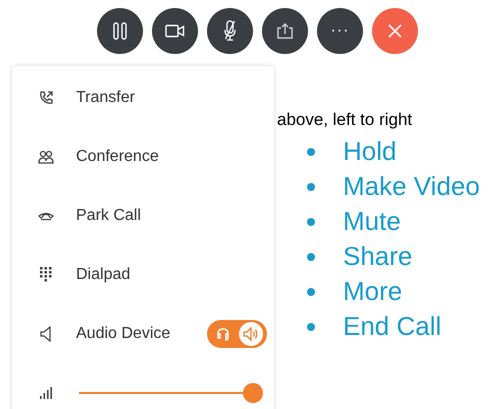  I want to click on menu-item: Park Call, so click(143, 215).